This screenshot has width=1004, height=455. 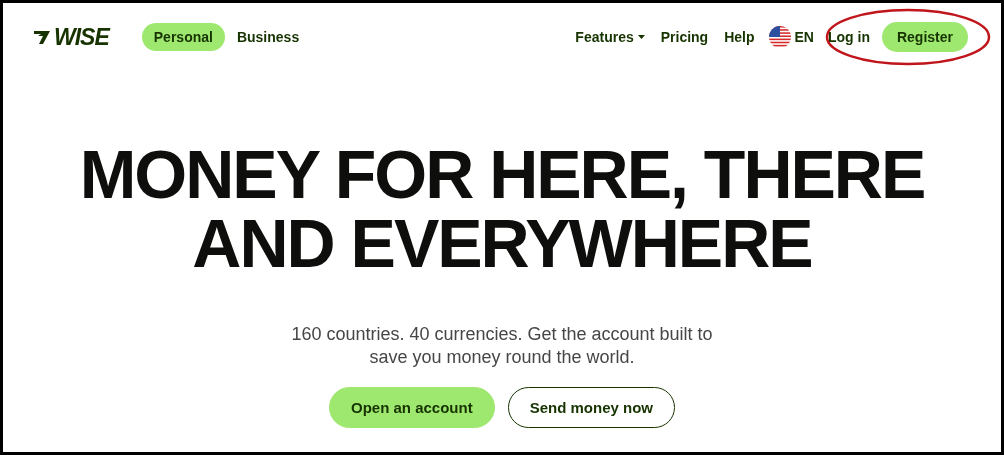 I want to click on segment-tab: Business, so click(x=268, y=37).